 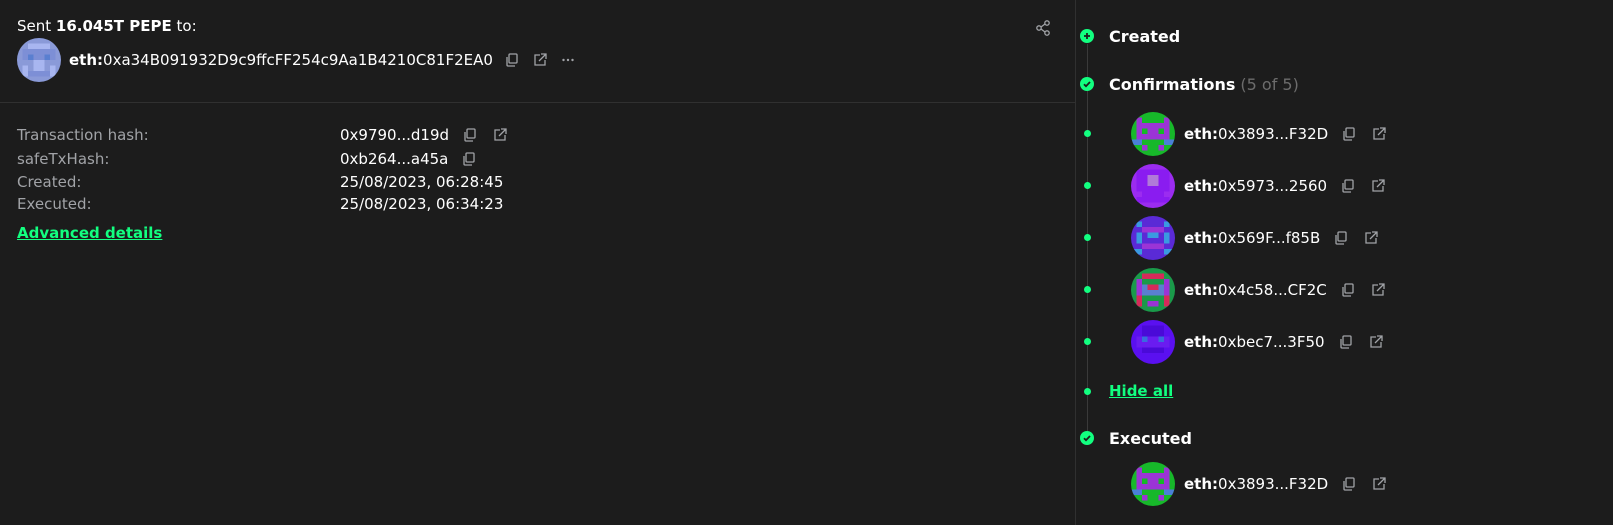 I want to click on hide-all-link: Hide all, so click(x=1141, y=391).